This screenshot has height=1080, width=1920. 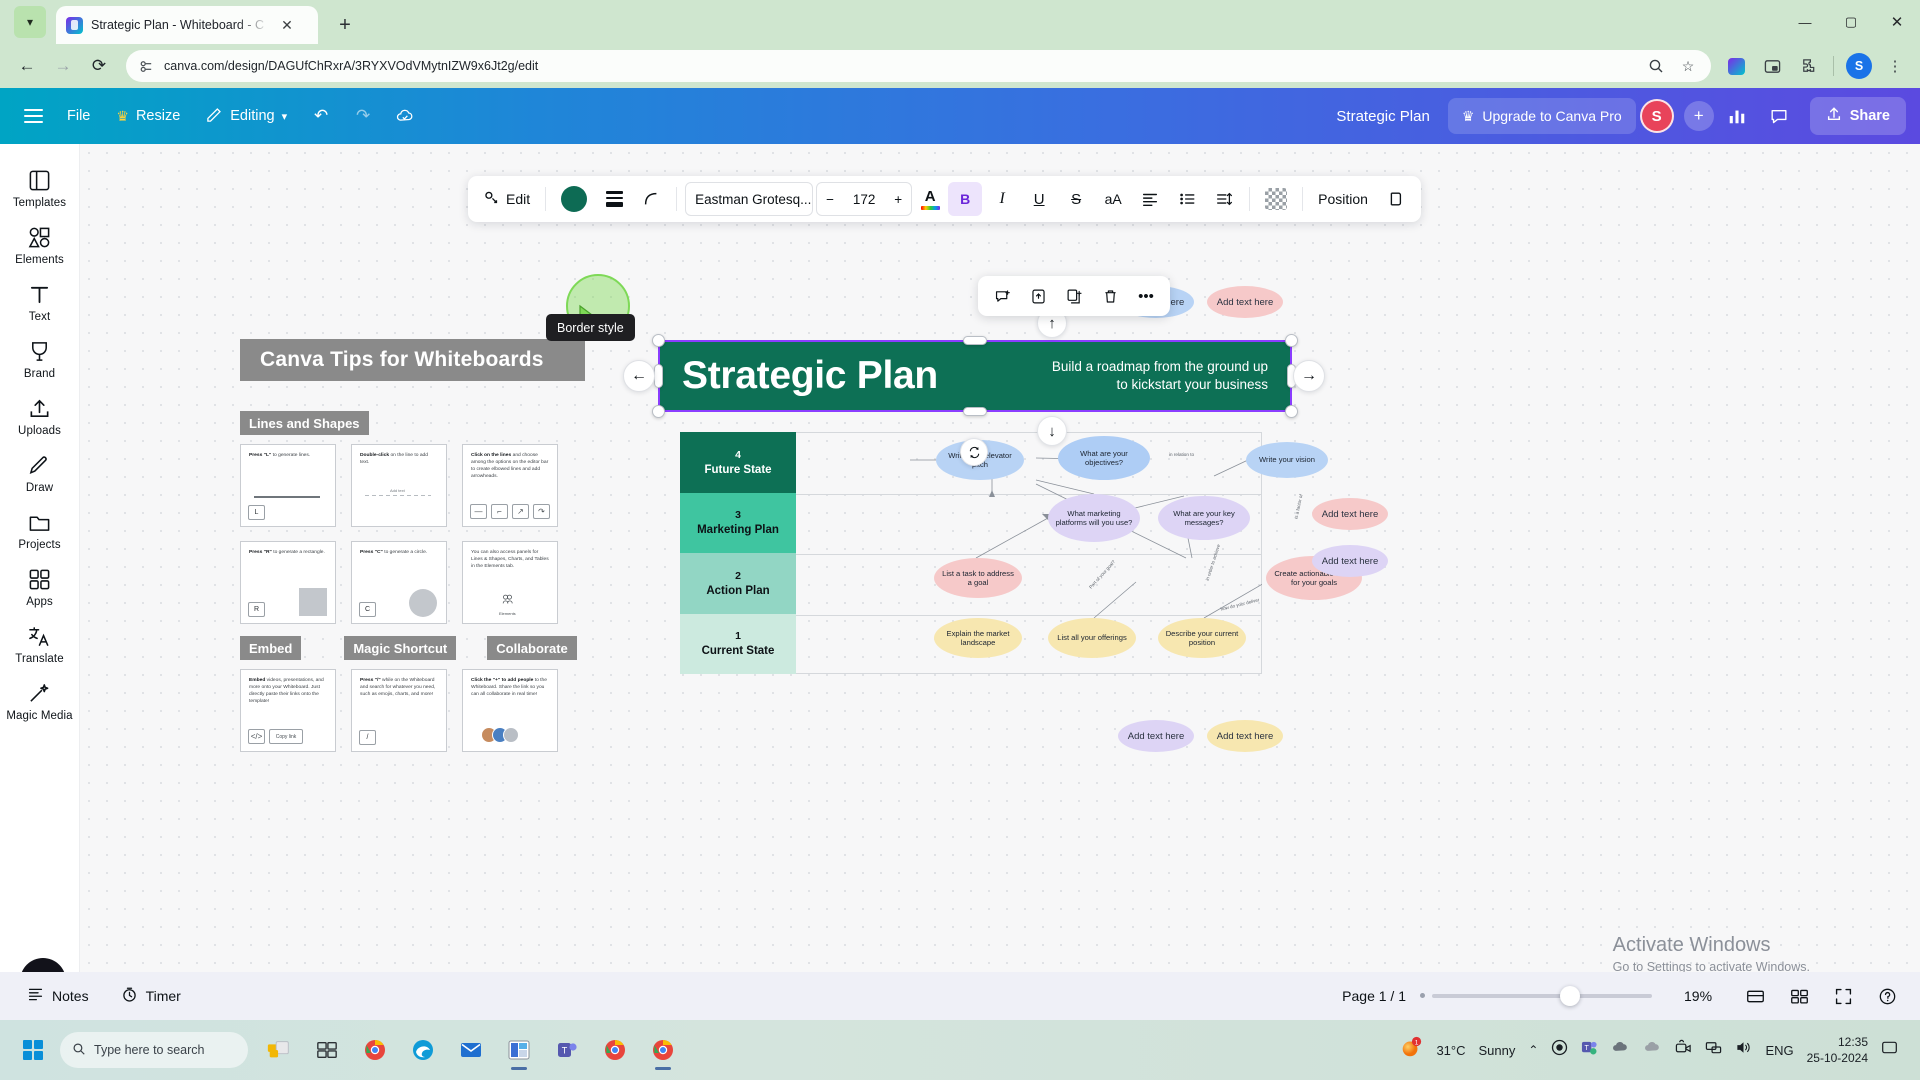 What do you see at coordinates (1074, 296) in the screenshot?
I see `duplicate-icon` at bounding box center [1074, 296].